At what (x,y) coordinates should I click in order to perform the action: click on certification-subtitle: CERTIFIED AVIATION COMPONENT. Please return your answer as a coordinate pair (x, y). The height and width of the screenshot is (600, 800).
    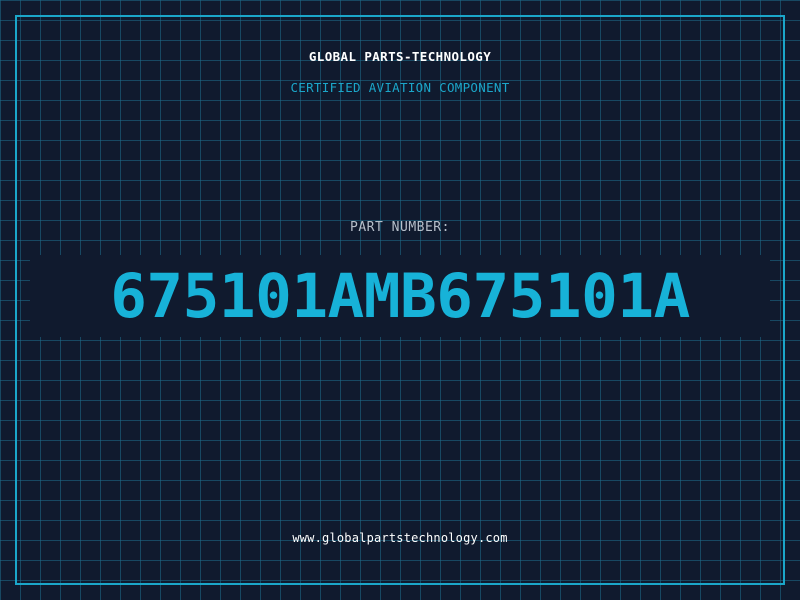
    Looking at the image, I should click on (400, 87).